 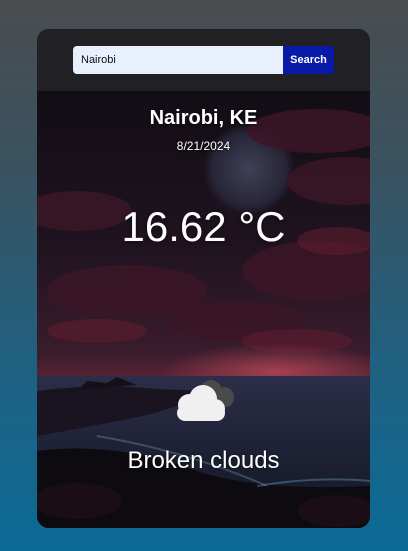 What do you see at coordinates (203, 226) in the screenshot?
I see `temperature-value: 16.62 °C` at bounding box center [203, 226].